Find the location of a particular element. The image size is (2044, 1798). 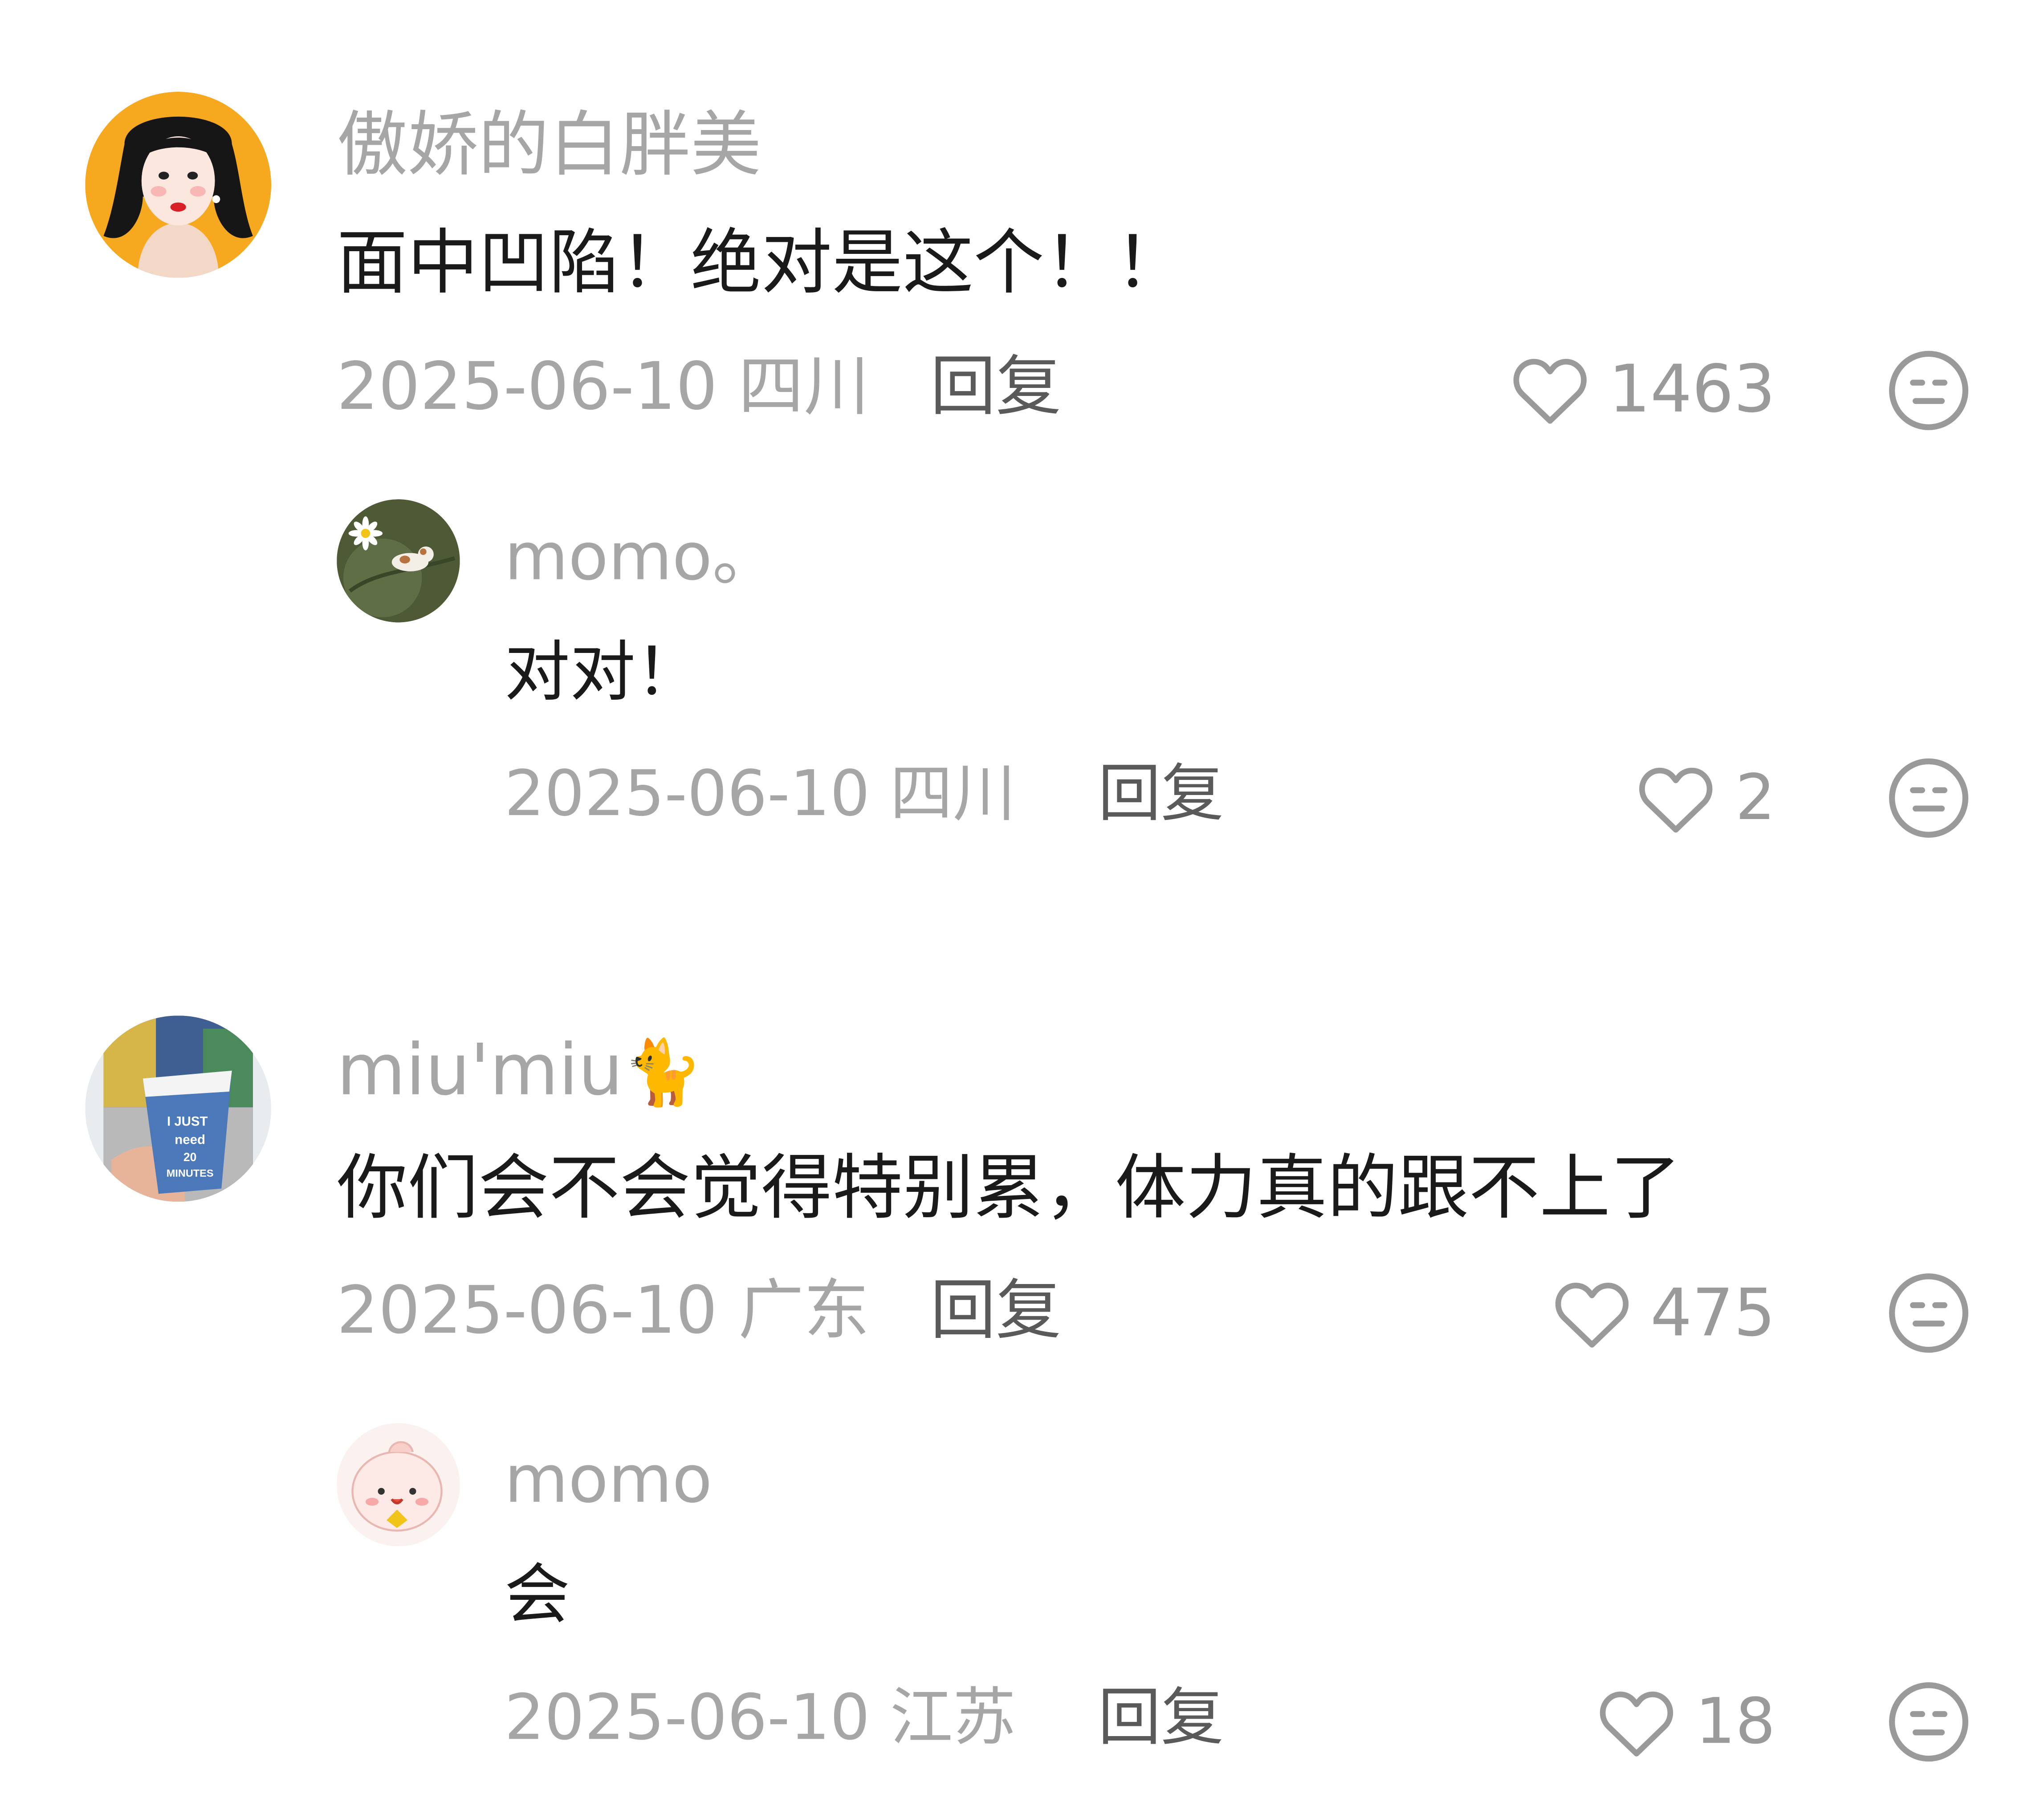

comment-meta: 2025-06-10 江苏 is located at coordinates (760, 1718).